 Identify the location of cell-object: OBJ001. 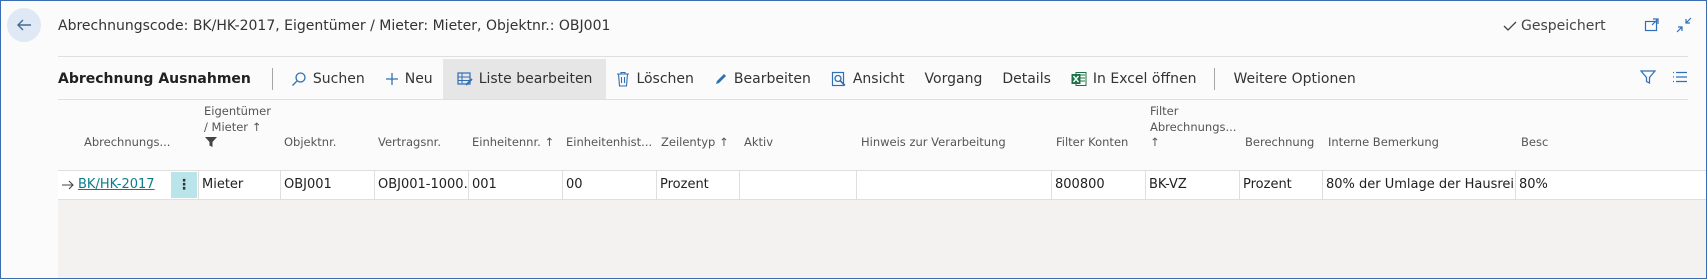
(329, 185).